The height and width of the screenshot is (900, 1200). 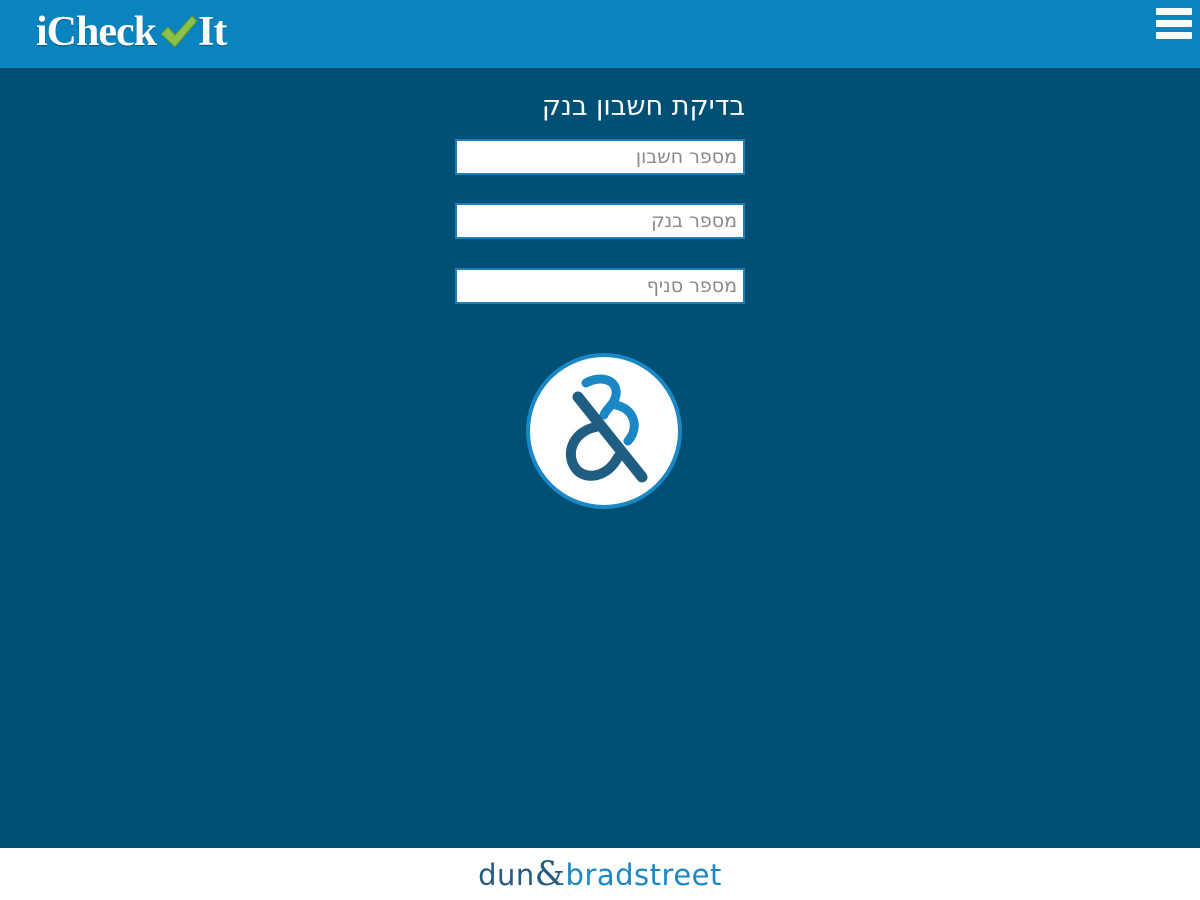 I want to click on checkmark-icon, so click(x=178, y=32).